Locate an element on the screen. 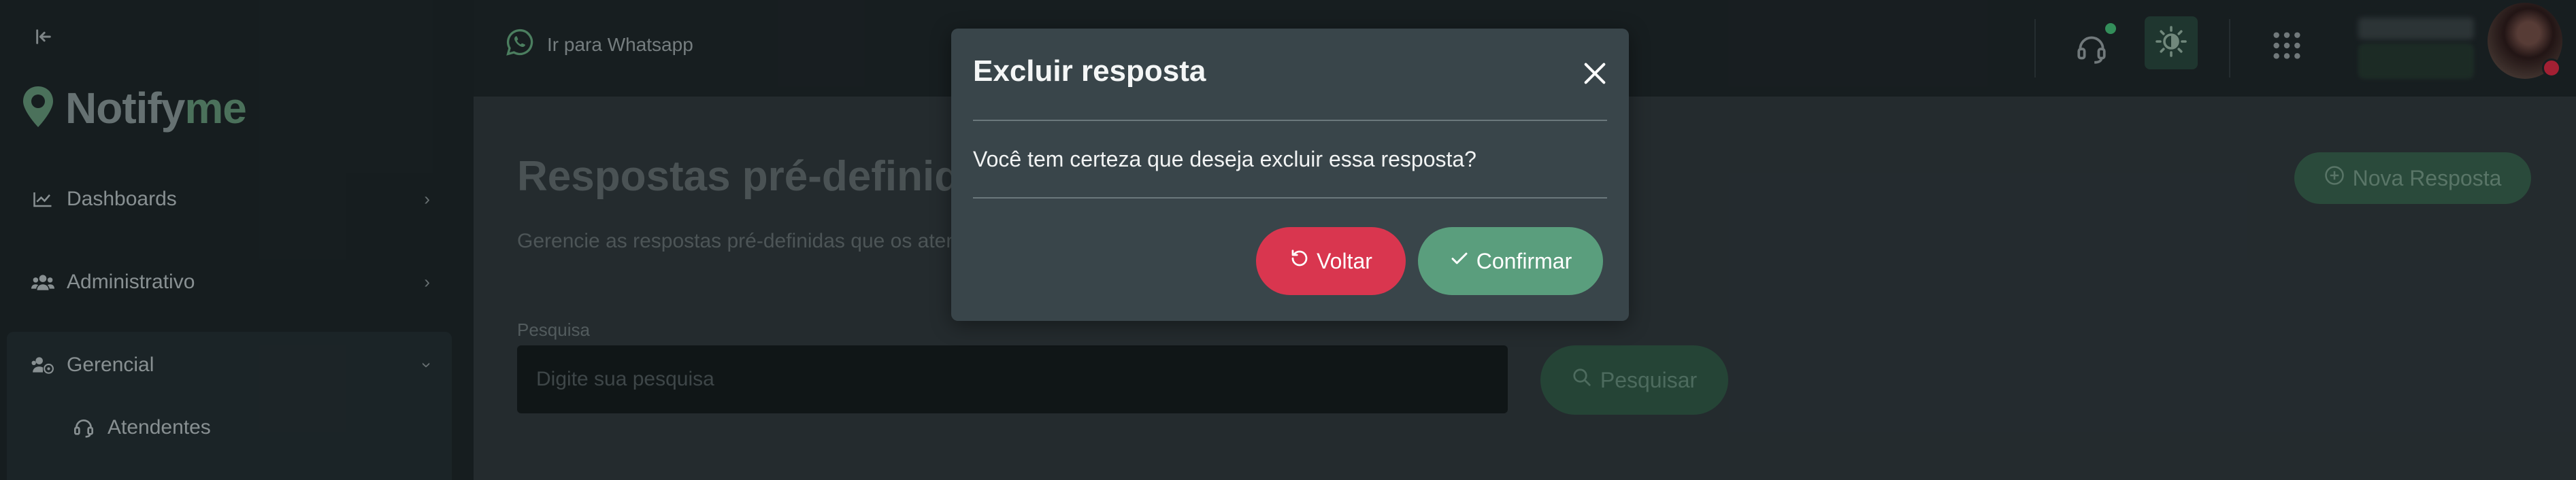  back-button: Voltar is located at coordinates (1331, 261).